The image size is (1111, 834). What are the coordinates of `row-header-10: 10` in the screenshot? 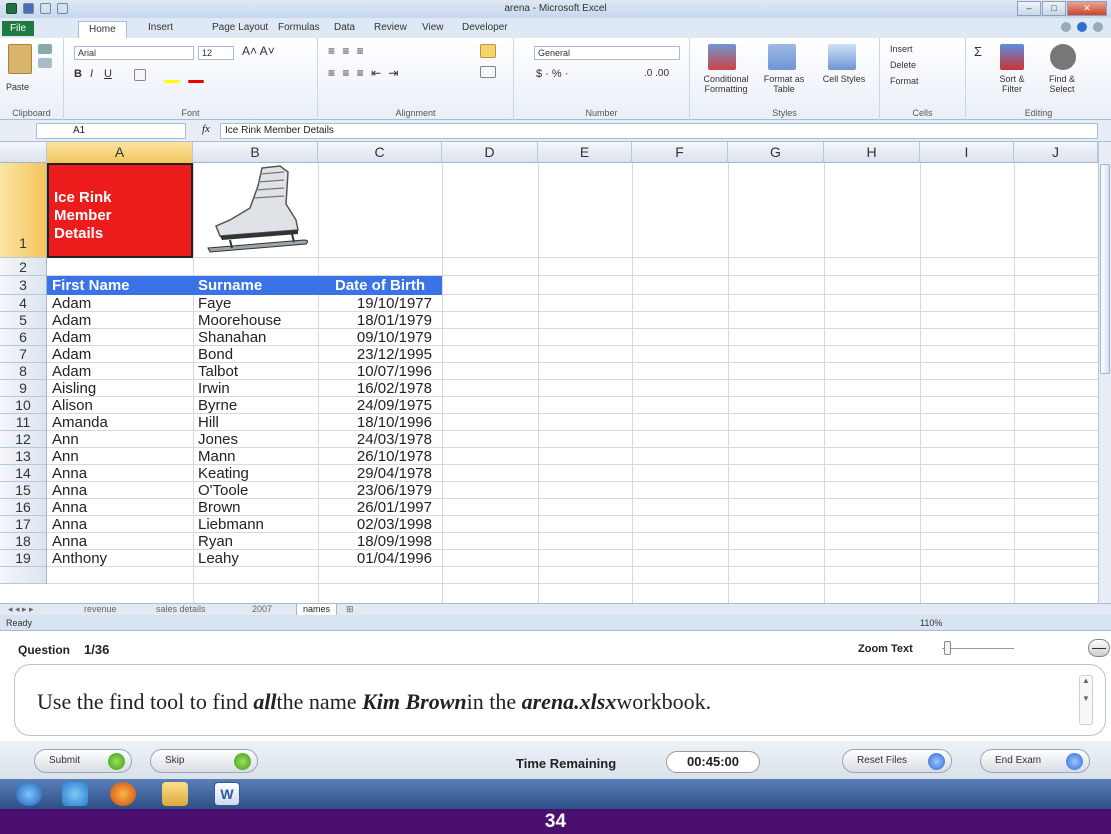 It's located at (23, 405).